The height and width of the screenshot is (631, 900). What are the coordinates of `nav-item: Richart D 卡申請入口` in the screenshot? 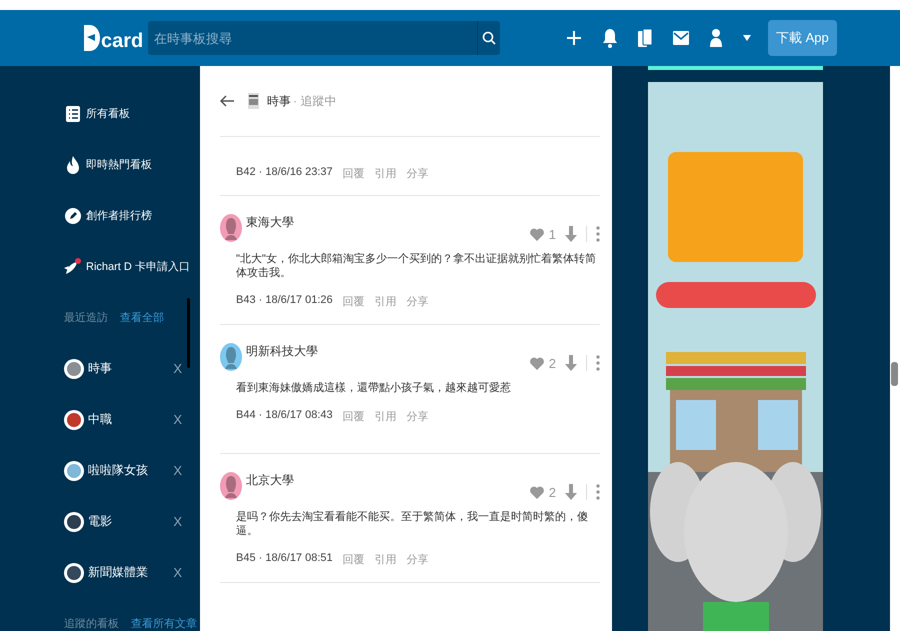 It's located at (132, 266).